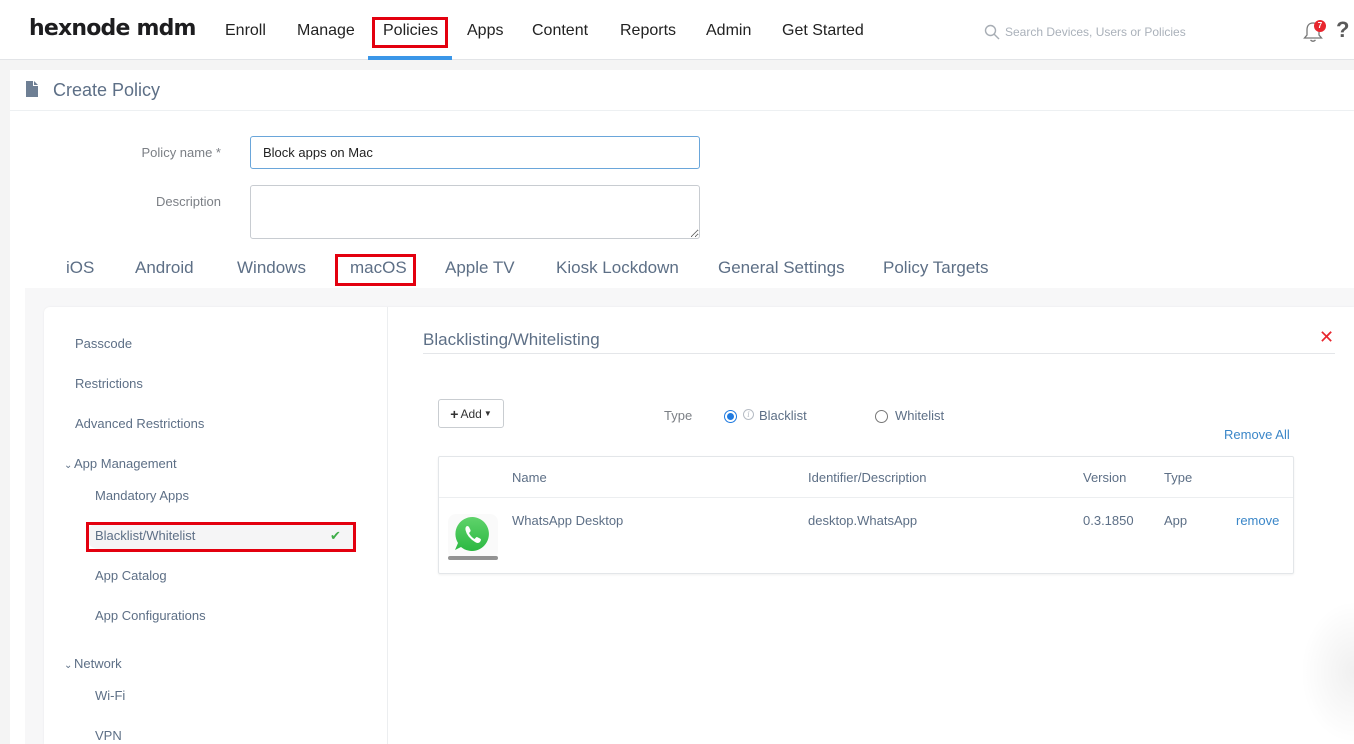 This screenshot has height=744, width=1354. What do you see at coordinates (150, 615) in the screenshot?
I see `sidebar-item-app-configurations: App Configurations` at bounding box center [150, 615].